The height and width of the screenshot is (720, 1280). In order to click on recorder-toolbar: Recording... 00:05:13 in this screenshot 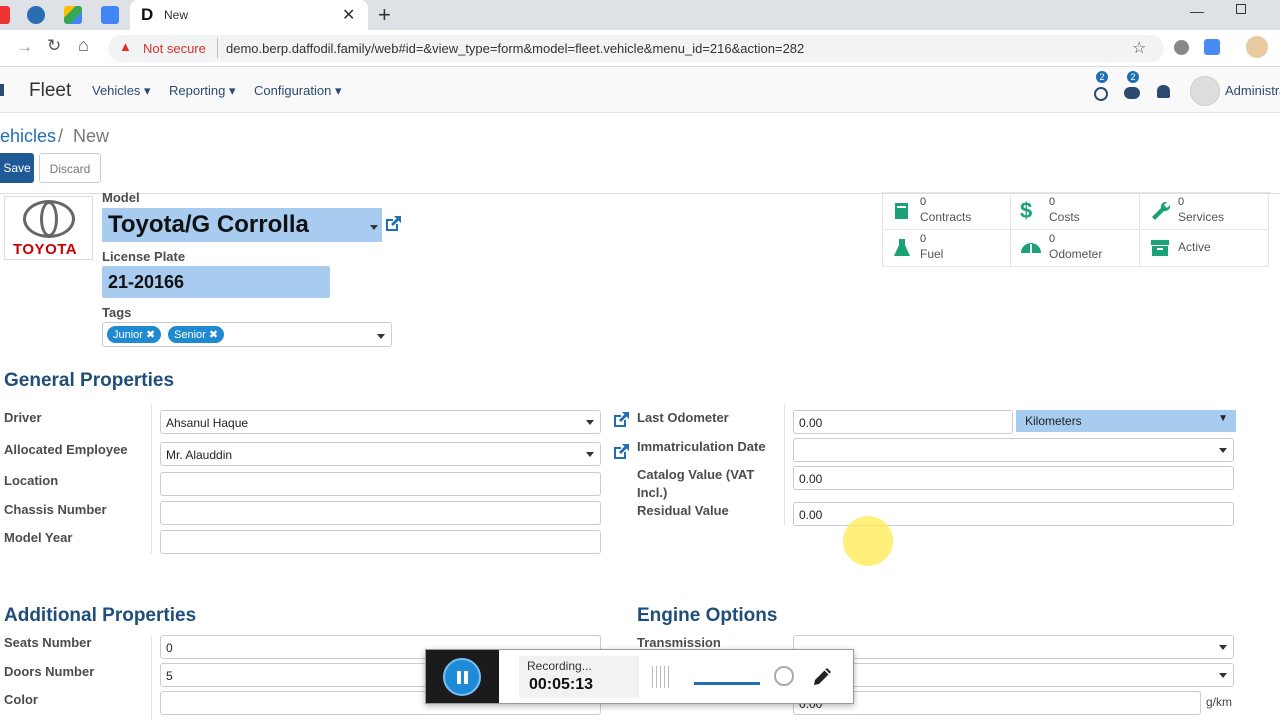, I will do `click(639, 676)`.